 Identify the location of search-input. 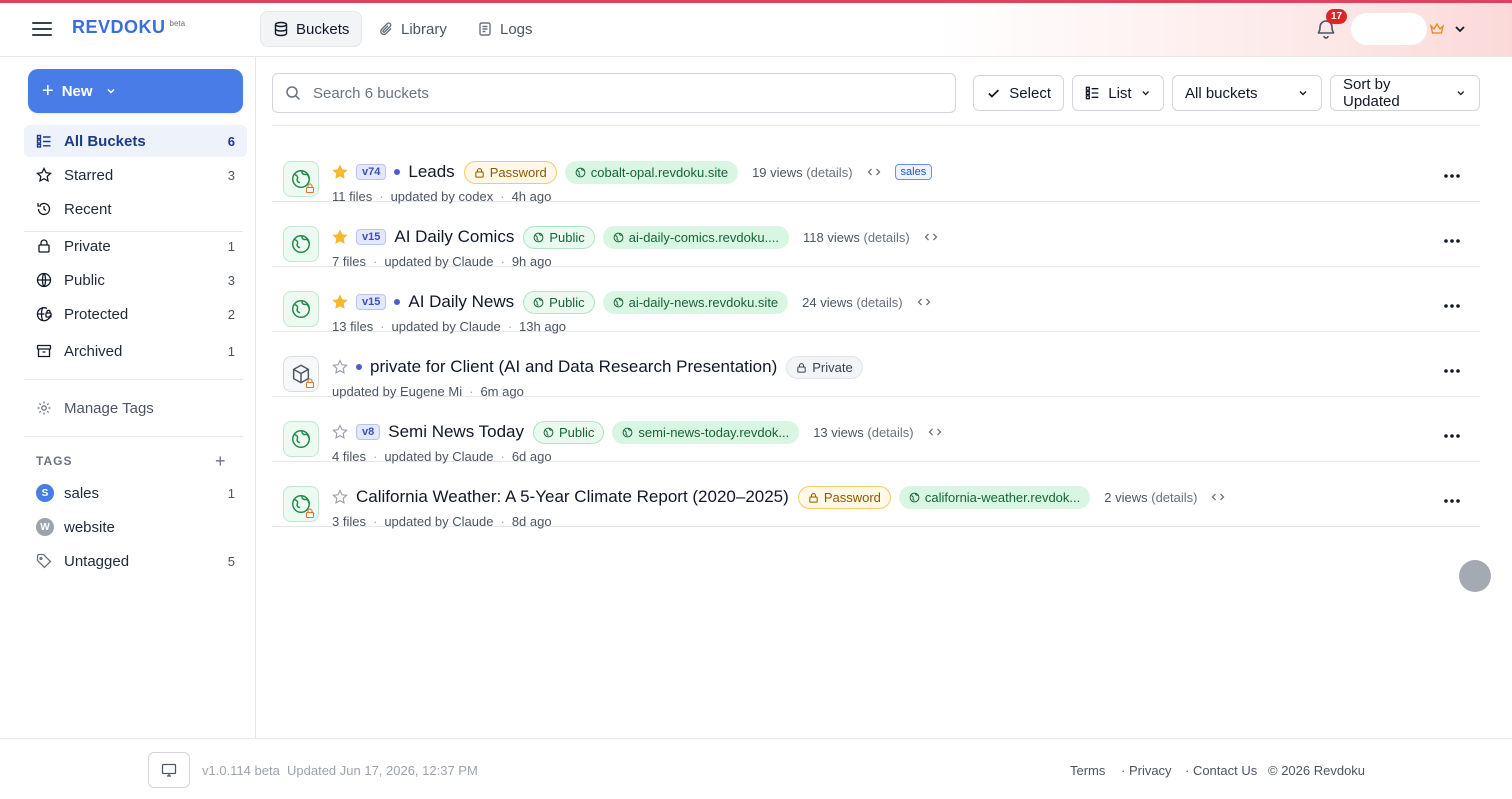
(634, 93).